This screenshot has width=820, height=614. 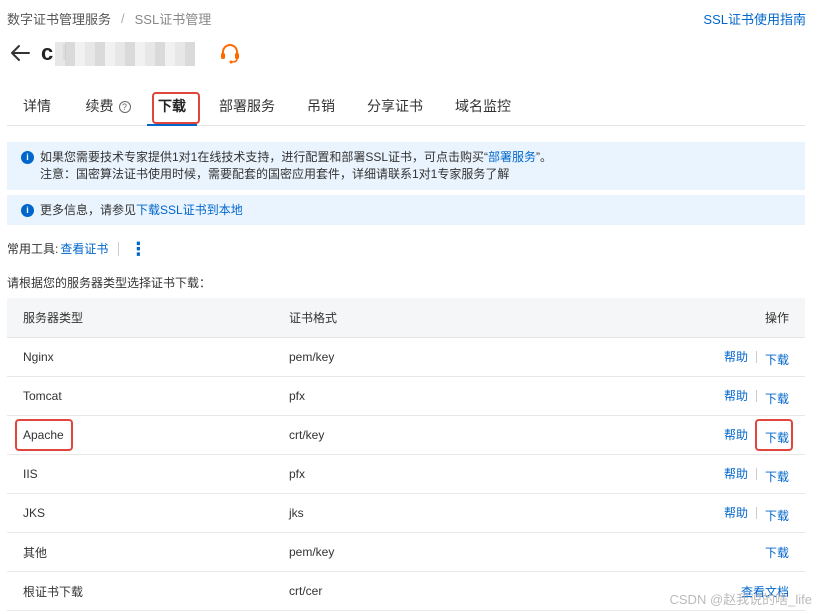 I want to click on tab-deploy-label: 部署服务, so click(x=247, y=106).